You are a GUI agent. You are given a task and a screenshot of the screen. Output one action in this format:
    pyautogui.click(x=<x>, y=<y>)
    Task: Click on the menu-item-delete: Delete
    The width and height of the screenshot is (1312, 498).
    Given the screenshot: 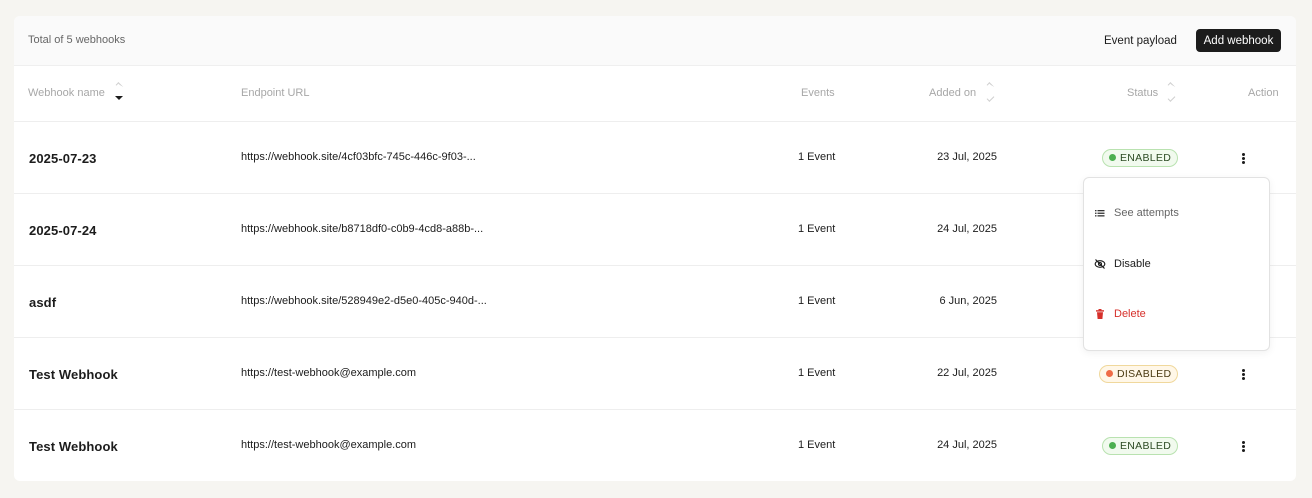 What is the action you would take?
    pyautogui.click(x=1121, y=314)
    